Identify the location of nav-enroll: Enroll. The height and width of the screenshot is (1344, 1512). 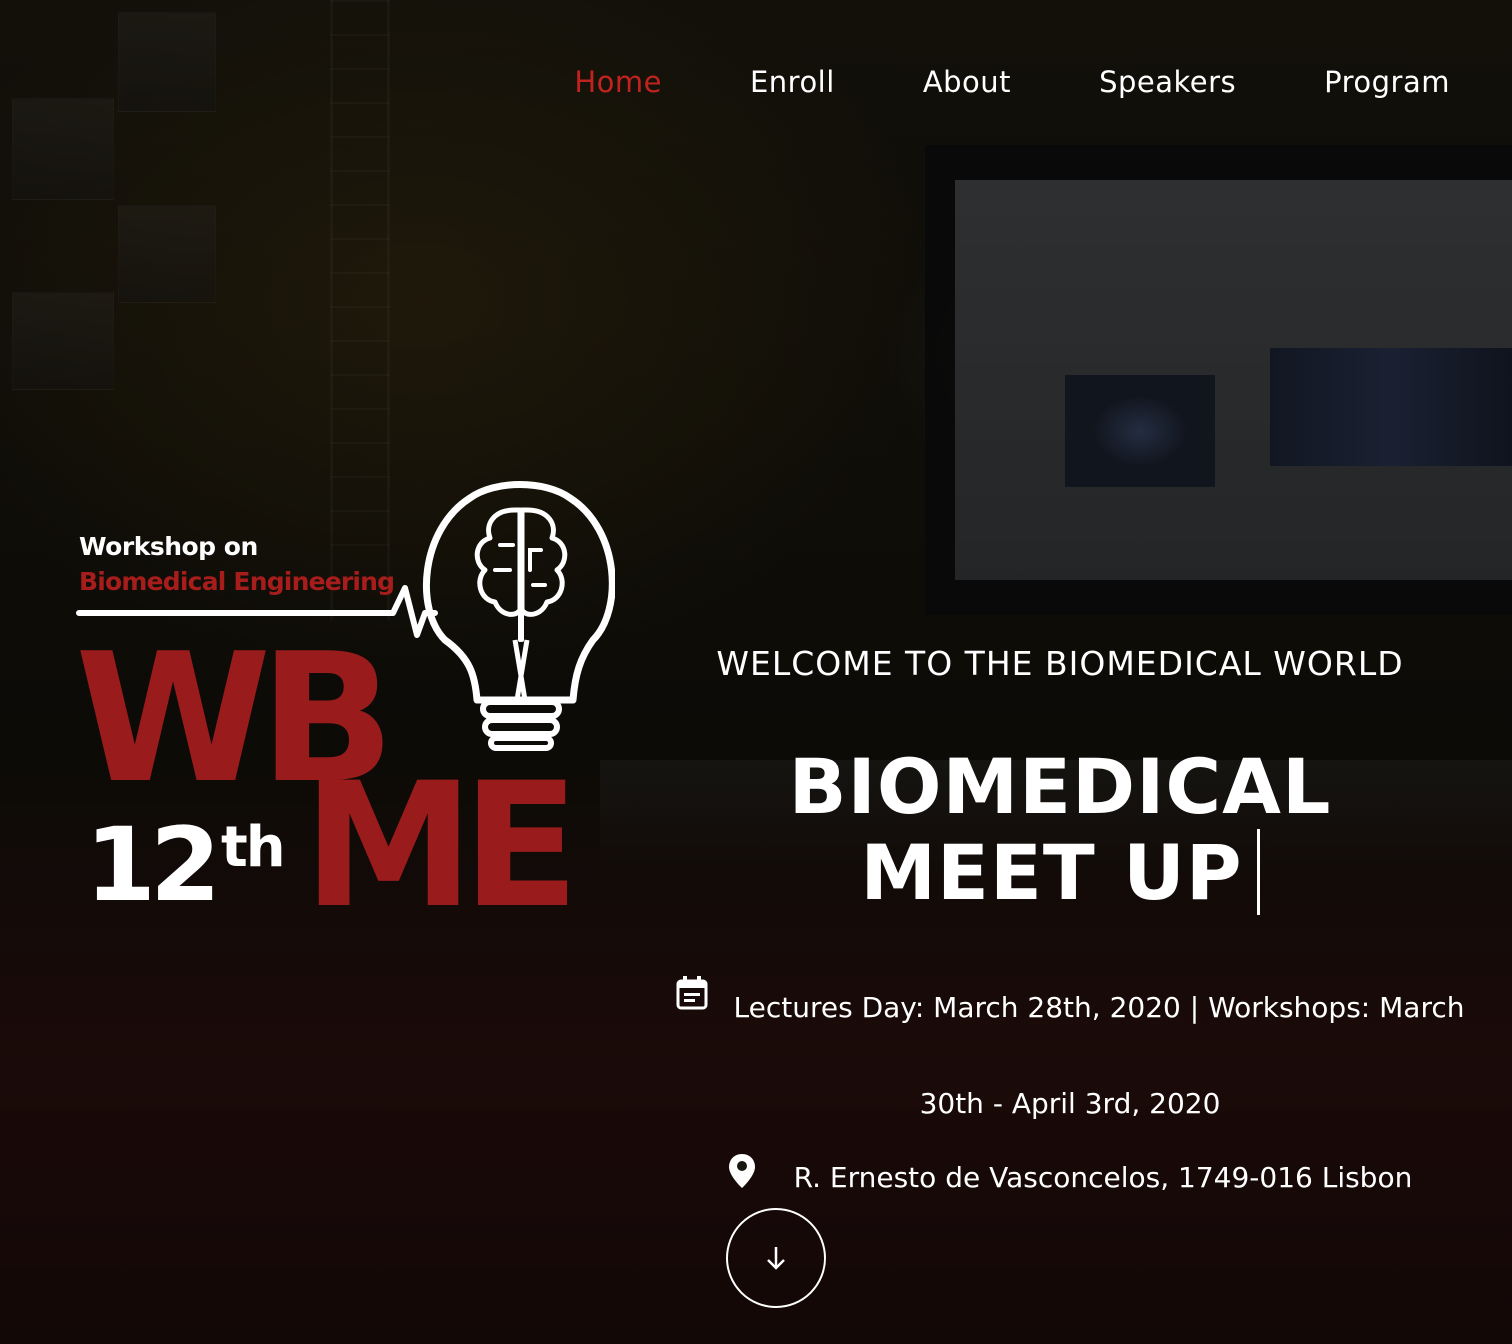
(792, 82).